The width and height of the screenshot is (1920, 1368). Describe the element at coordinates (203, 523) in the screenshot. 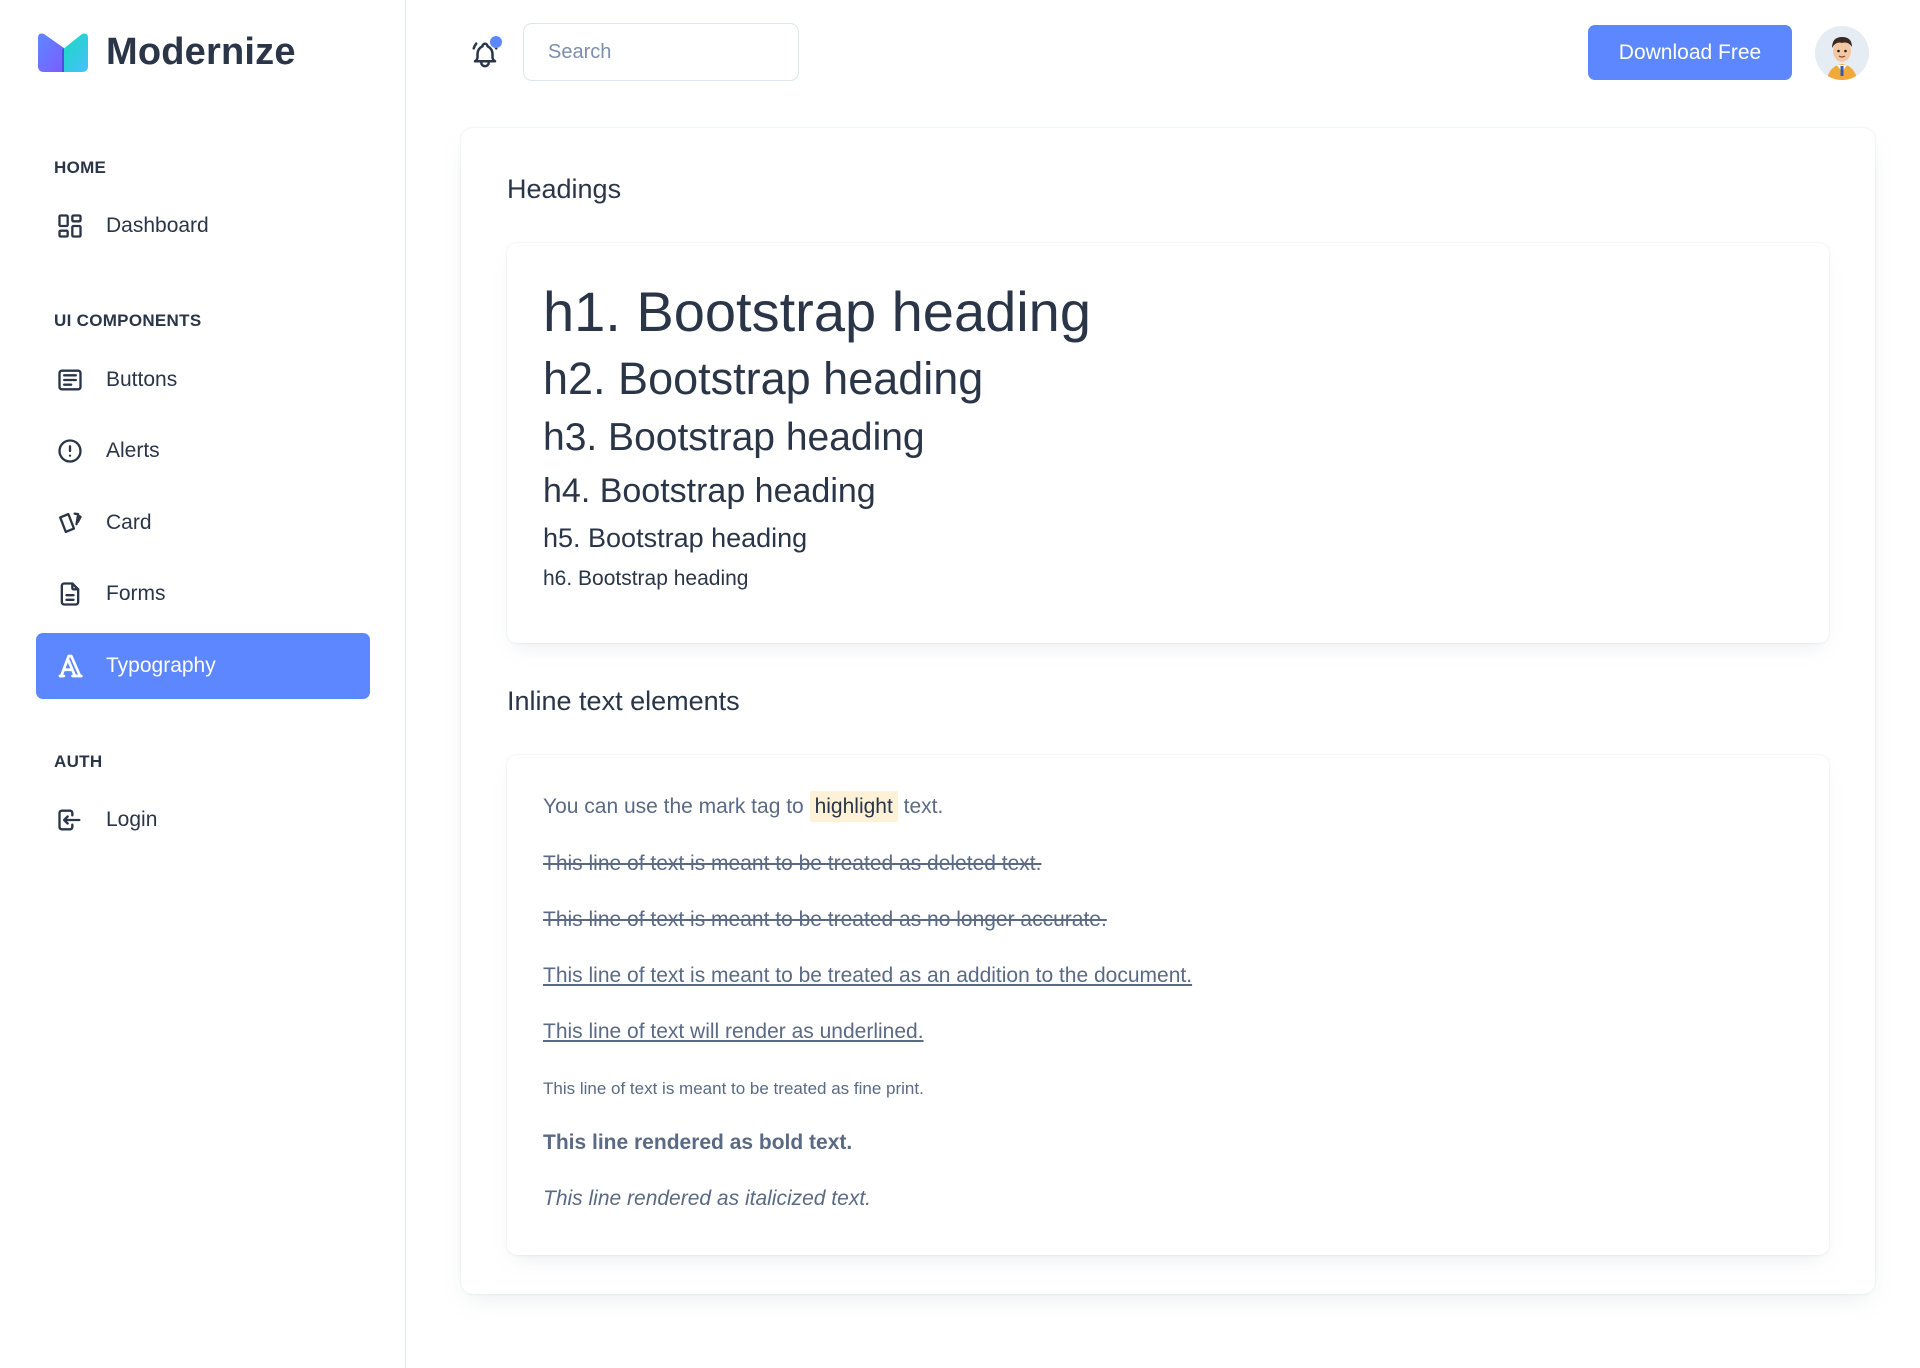

I see `sidebar-item-card: Card` at that location.